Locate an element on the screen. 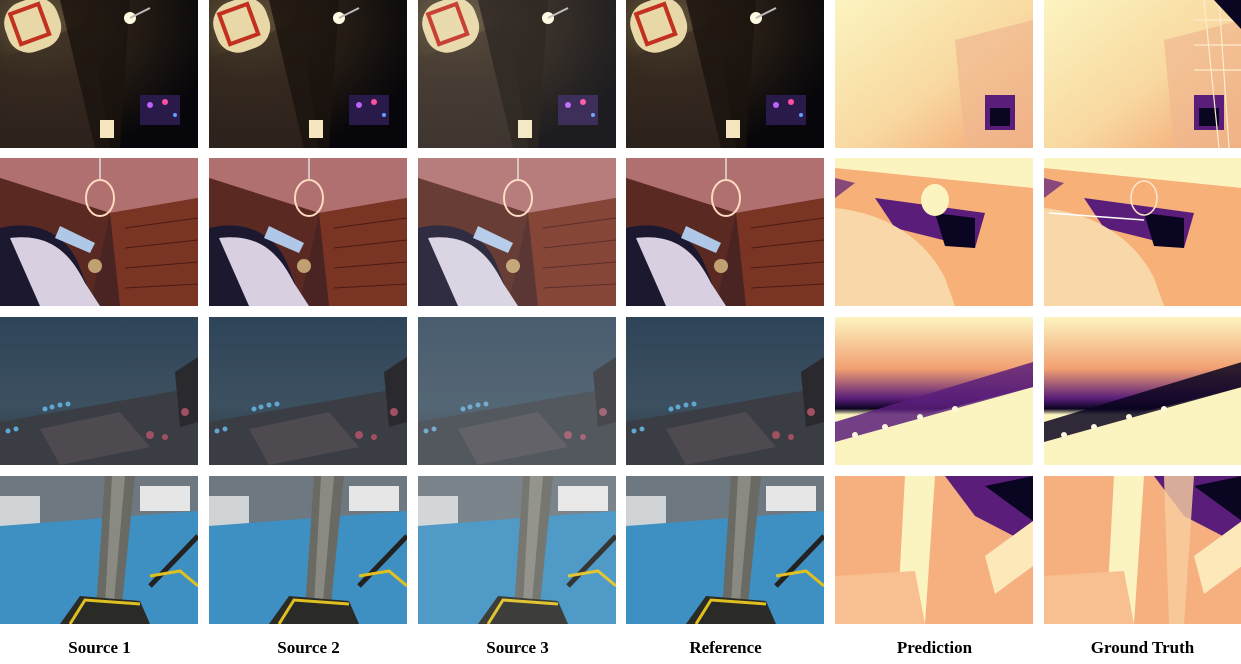 The height and width of the screenshot is (664, 1241). column-label-source-3: Source 3 is located at coordinates (517, 647).